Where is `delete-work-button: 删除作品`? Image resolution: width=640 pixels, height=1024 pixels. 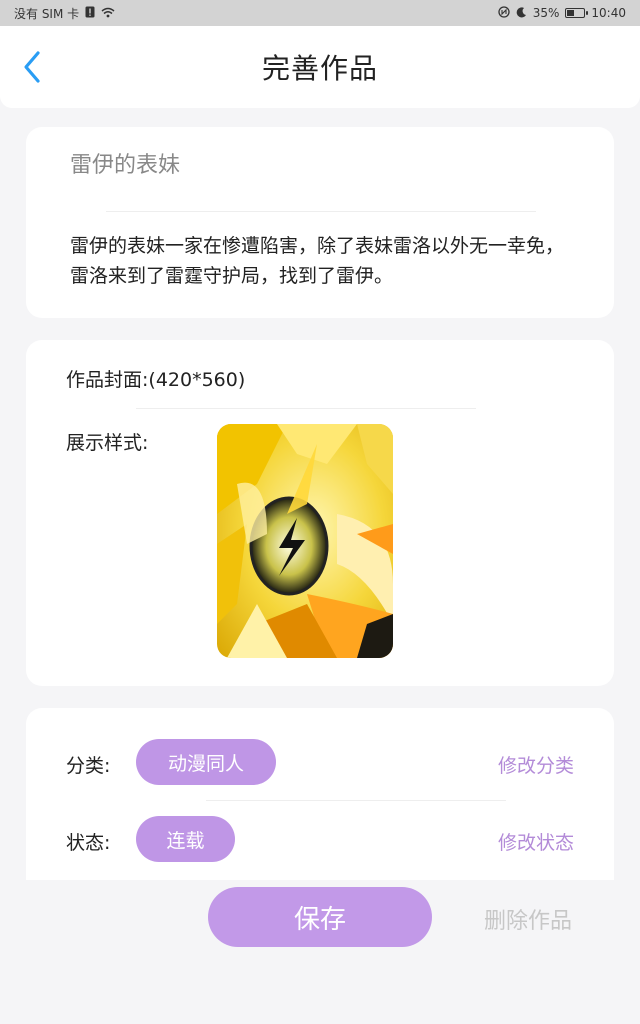 delete-work-button: 删除作品 is located at coordinates (528, 919).